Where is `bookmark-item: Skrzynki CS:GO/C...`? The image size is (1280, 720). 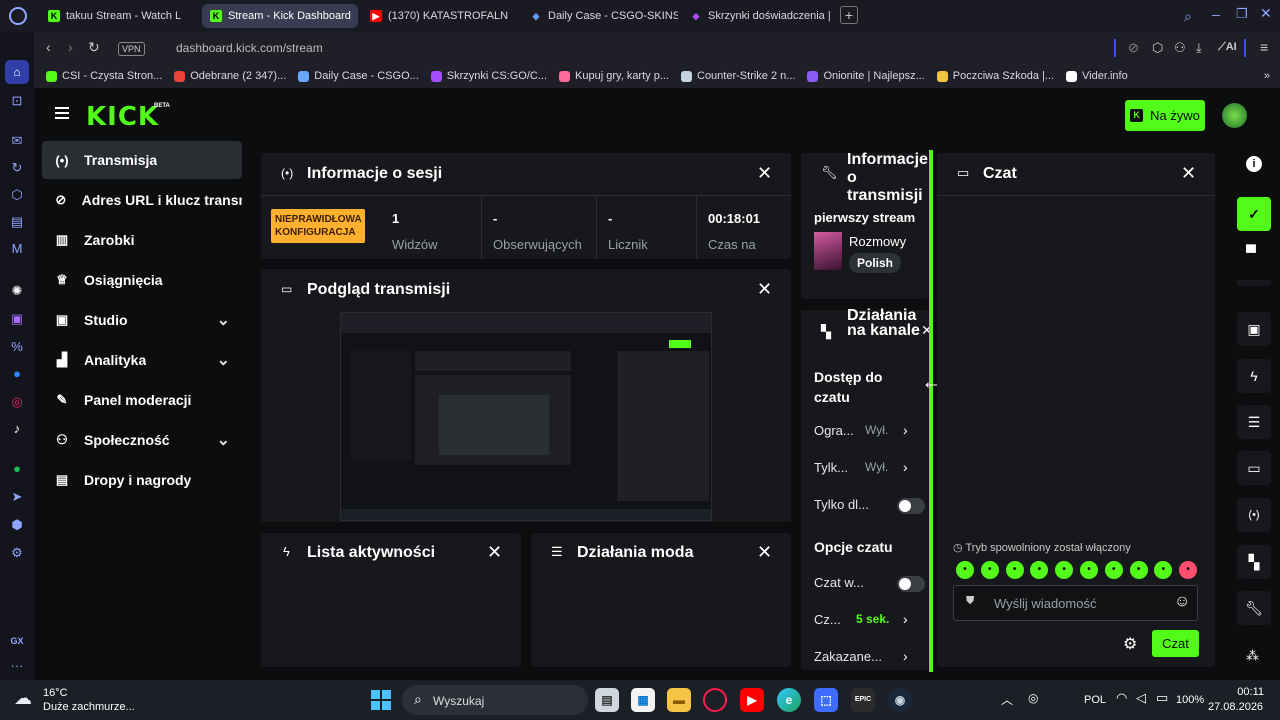 bookmark-item: Skrzynki CS:GO/C... is located at coordinates (488, 76).